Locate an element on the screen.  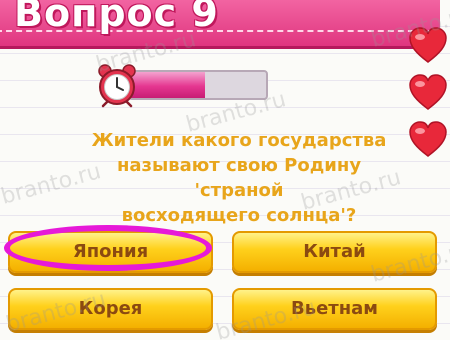
alarm-clock-icon is located at coordinates (117, 86).